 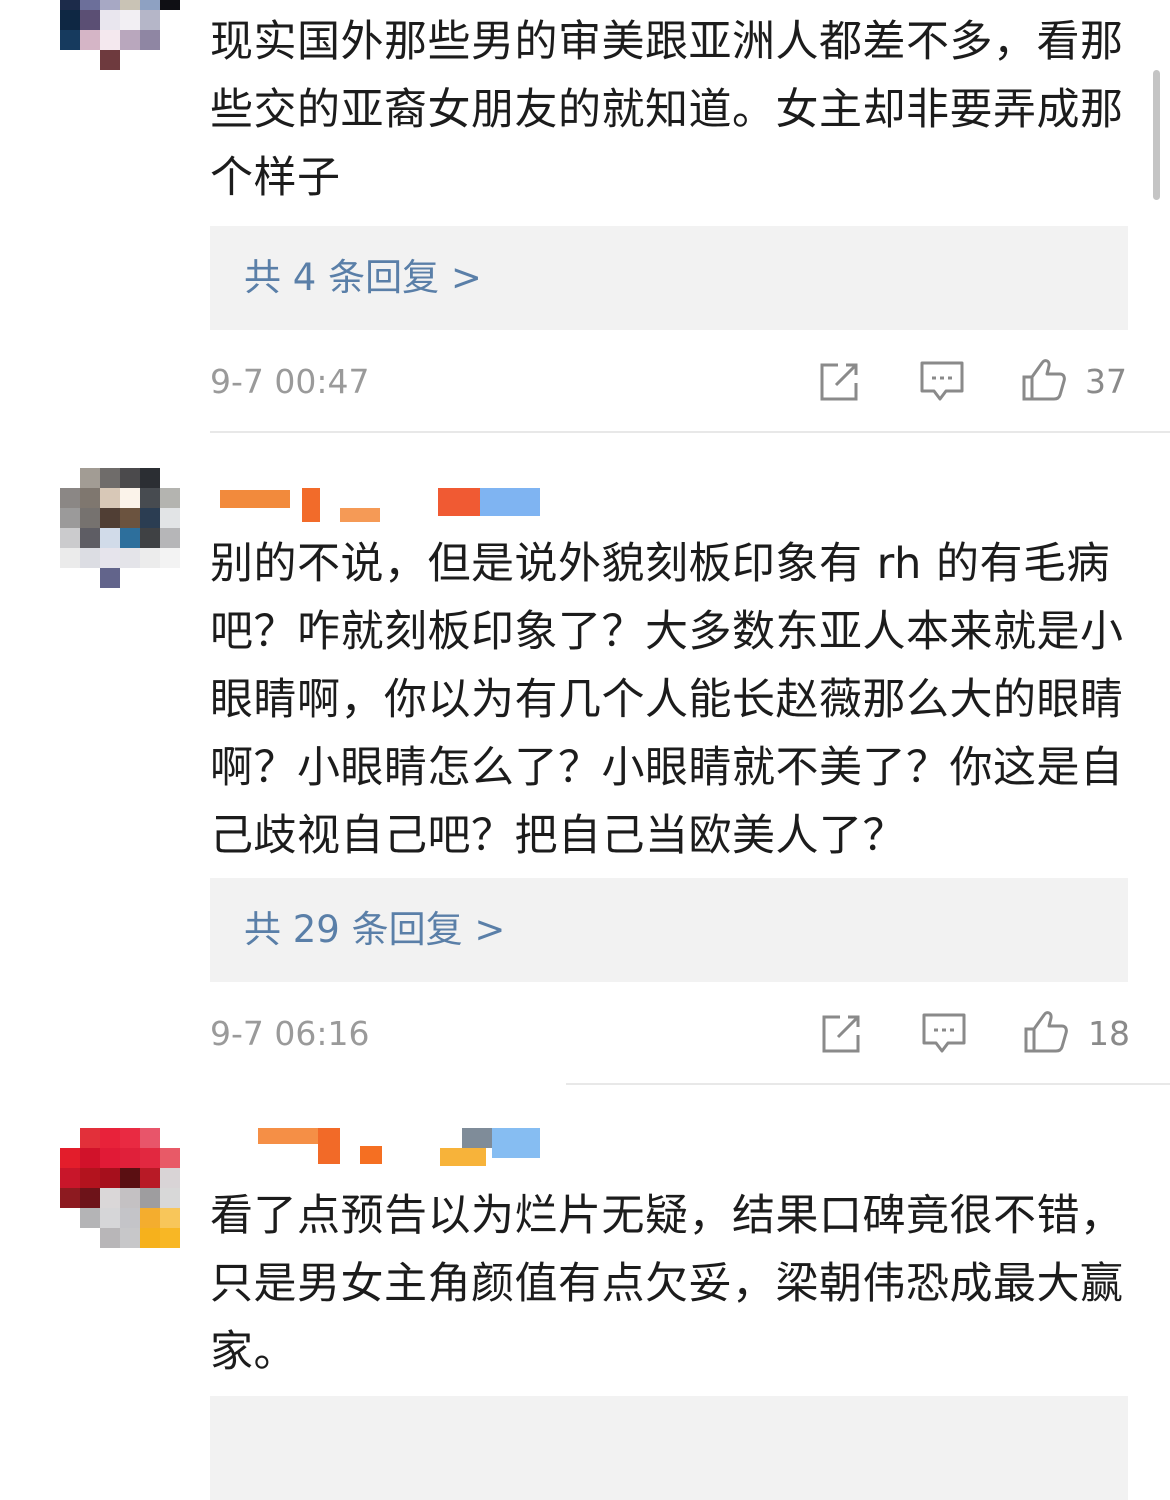 I want to click on like-count: 18, so click(x=1109, y=1033).